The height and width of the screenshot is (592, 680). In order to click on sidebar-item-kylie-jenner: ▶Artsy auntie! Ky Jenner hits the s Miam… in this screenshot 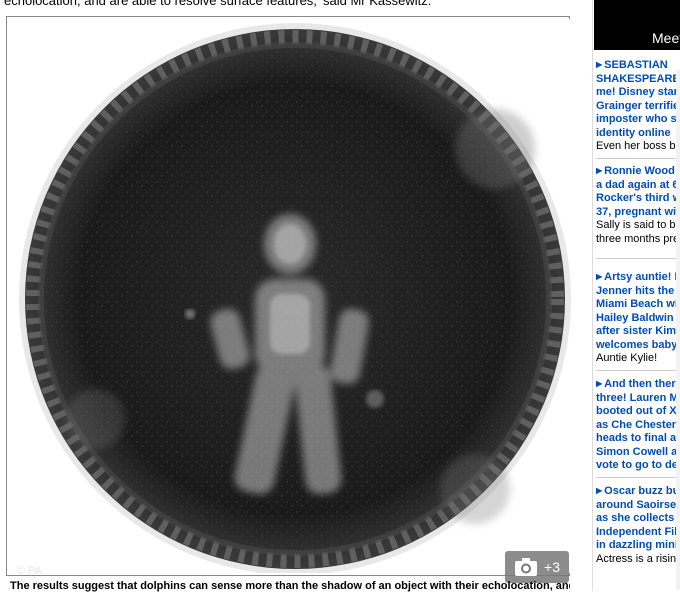, I will do `click(638, 318)`.